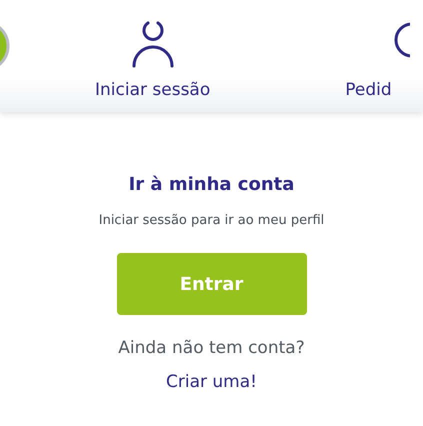 The image size is (423, 426). What do you see at coordinates (368, 90) in the screenshot?
I see `nav-link: Pedid` at bounding box center [368, 90].